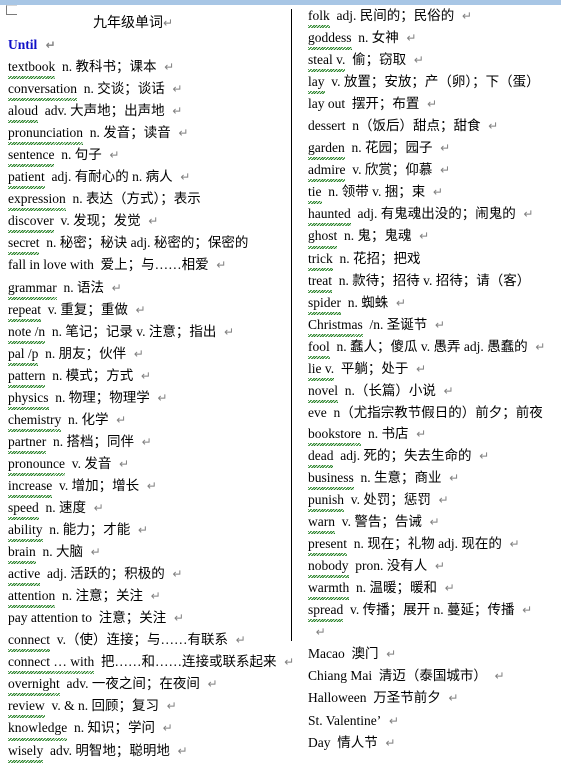 The image size is (561, 763). I want to click on vocab-word: warmth, so click(329, 589).